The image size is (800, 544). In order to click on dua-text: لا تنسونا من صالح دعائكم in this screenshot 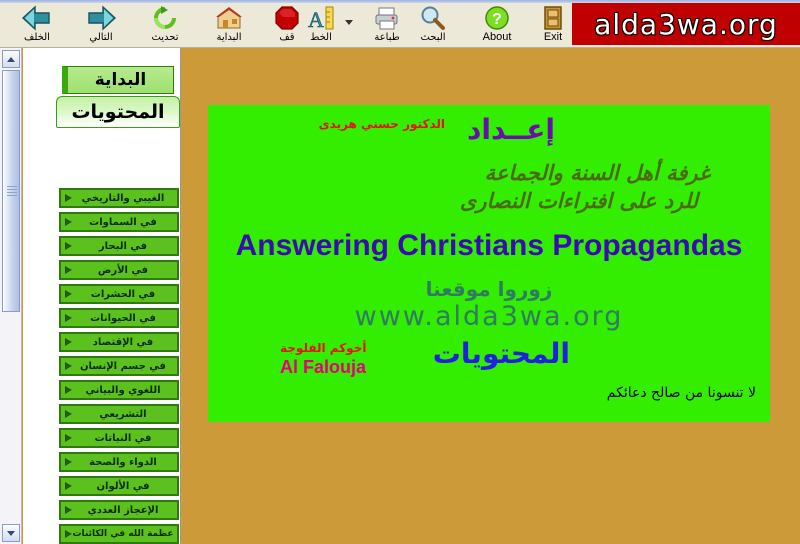, I will do `click(681, 393)`.